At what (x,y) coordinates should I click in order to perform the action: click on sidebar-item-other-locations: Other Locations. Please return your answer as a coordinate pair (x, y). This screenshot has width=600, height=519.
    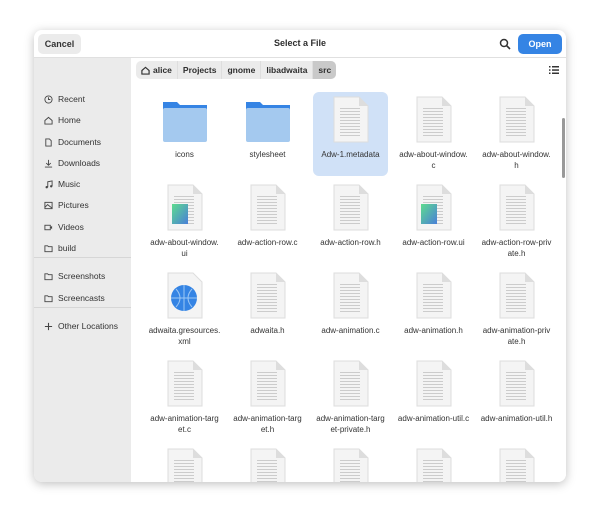
    Looking at the image, I should click on (81, 326).